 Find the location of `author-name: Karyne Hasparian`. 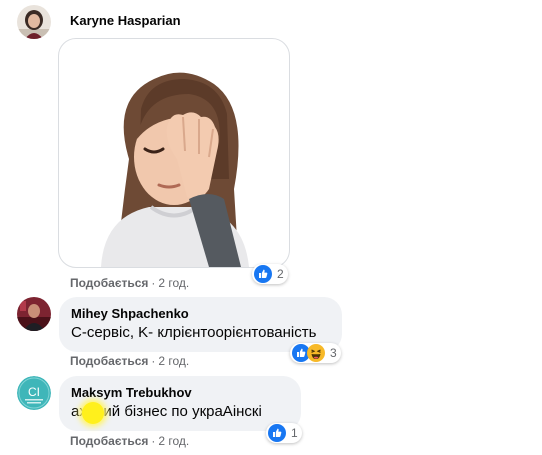

author-name: Karyne Hasparian is located at coordinates (125, 20).